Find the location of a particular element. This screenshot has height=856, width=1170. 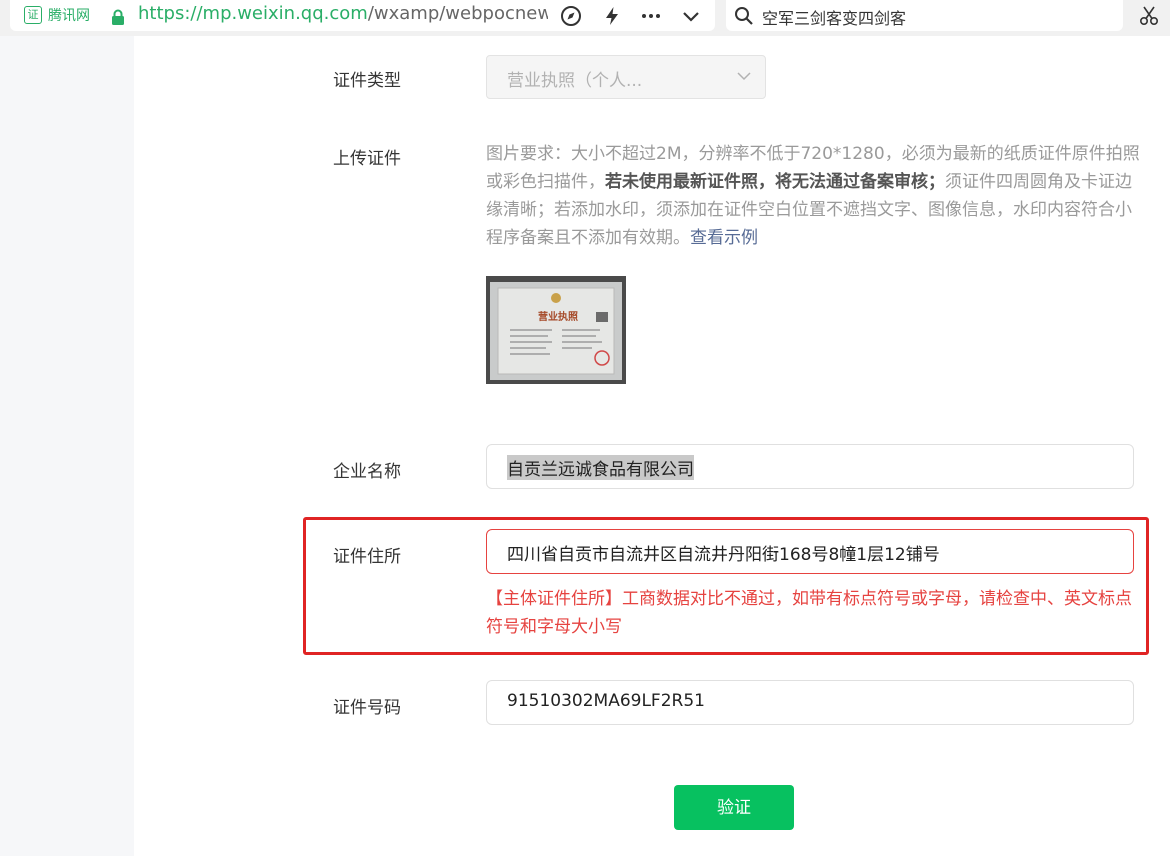

company-name-value: 自贡兰远诚食品有限公司 is located at coordinates (600, 467).